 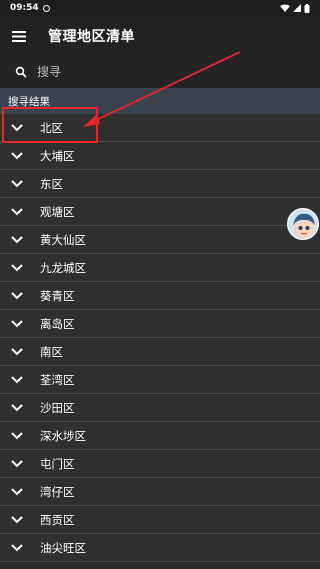 What do you see at coordinates (57, 211) in the screenshot?
I see `district-label: 观塘区` at bounding box center [57, 211].